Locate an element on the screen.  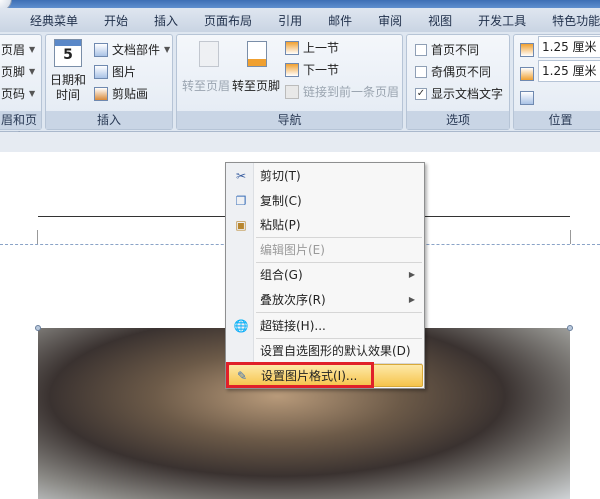
tab-developer: 开发工具 is located at coordinates (502, 20).